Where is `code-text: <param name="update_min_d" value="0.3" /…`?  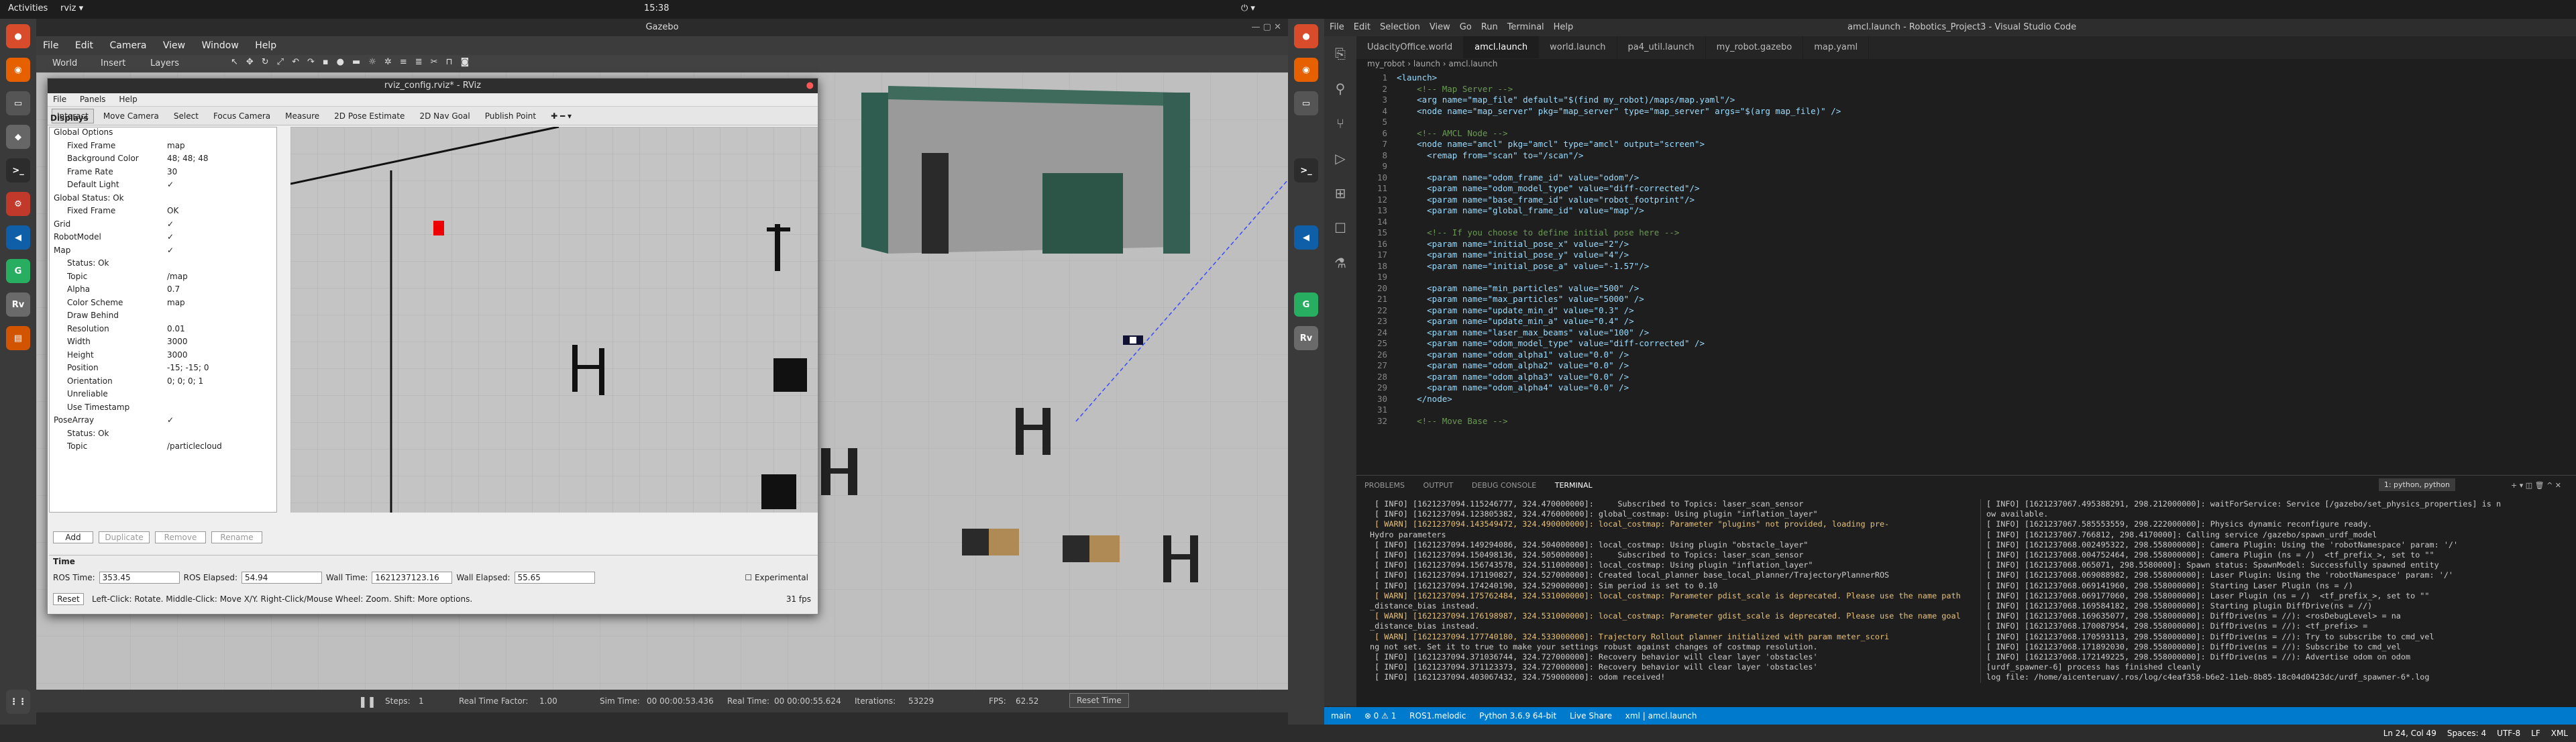
code-text: <param name="update_min_d" value="0.3" /… is located at coordinates (1515, 311).